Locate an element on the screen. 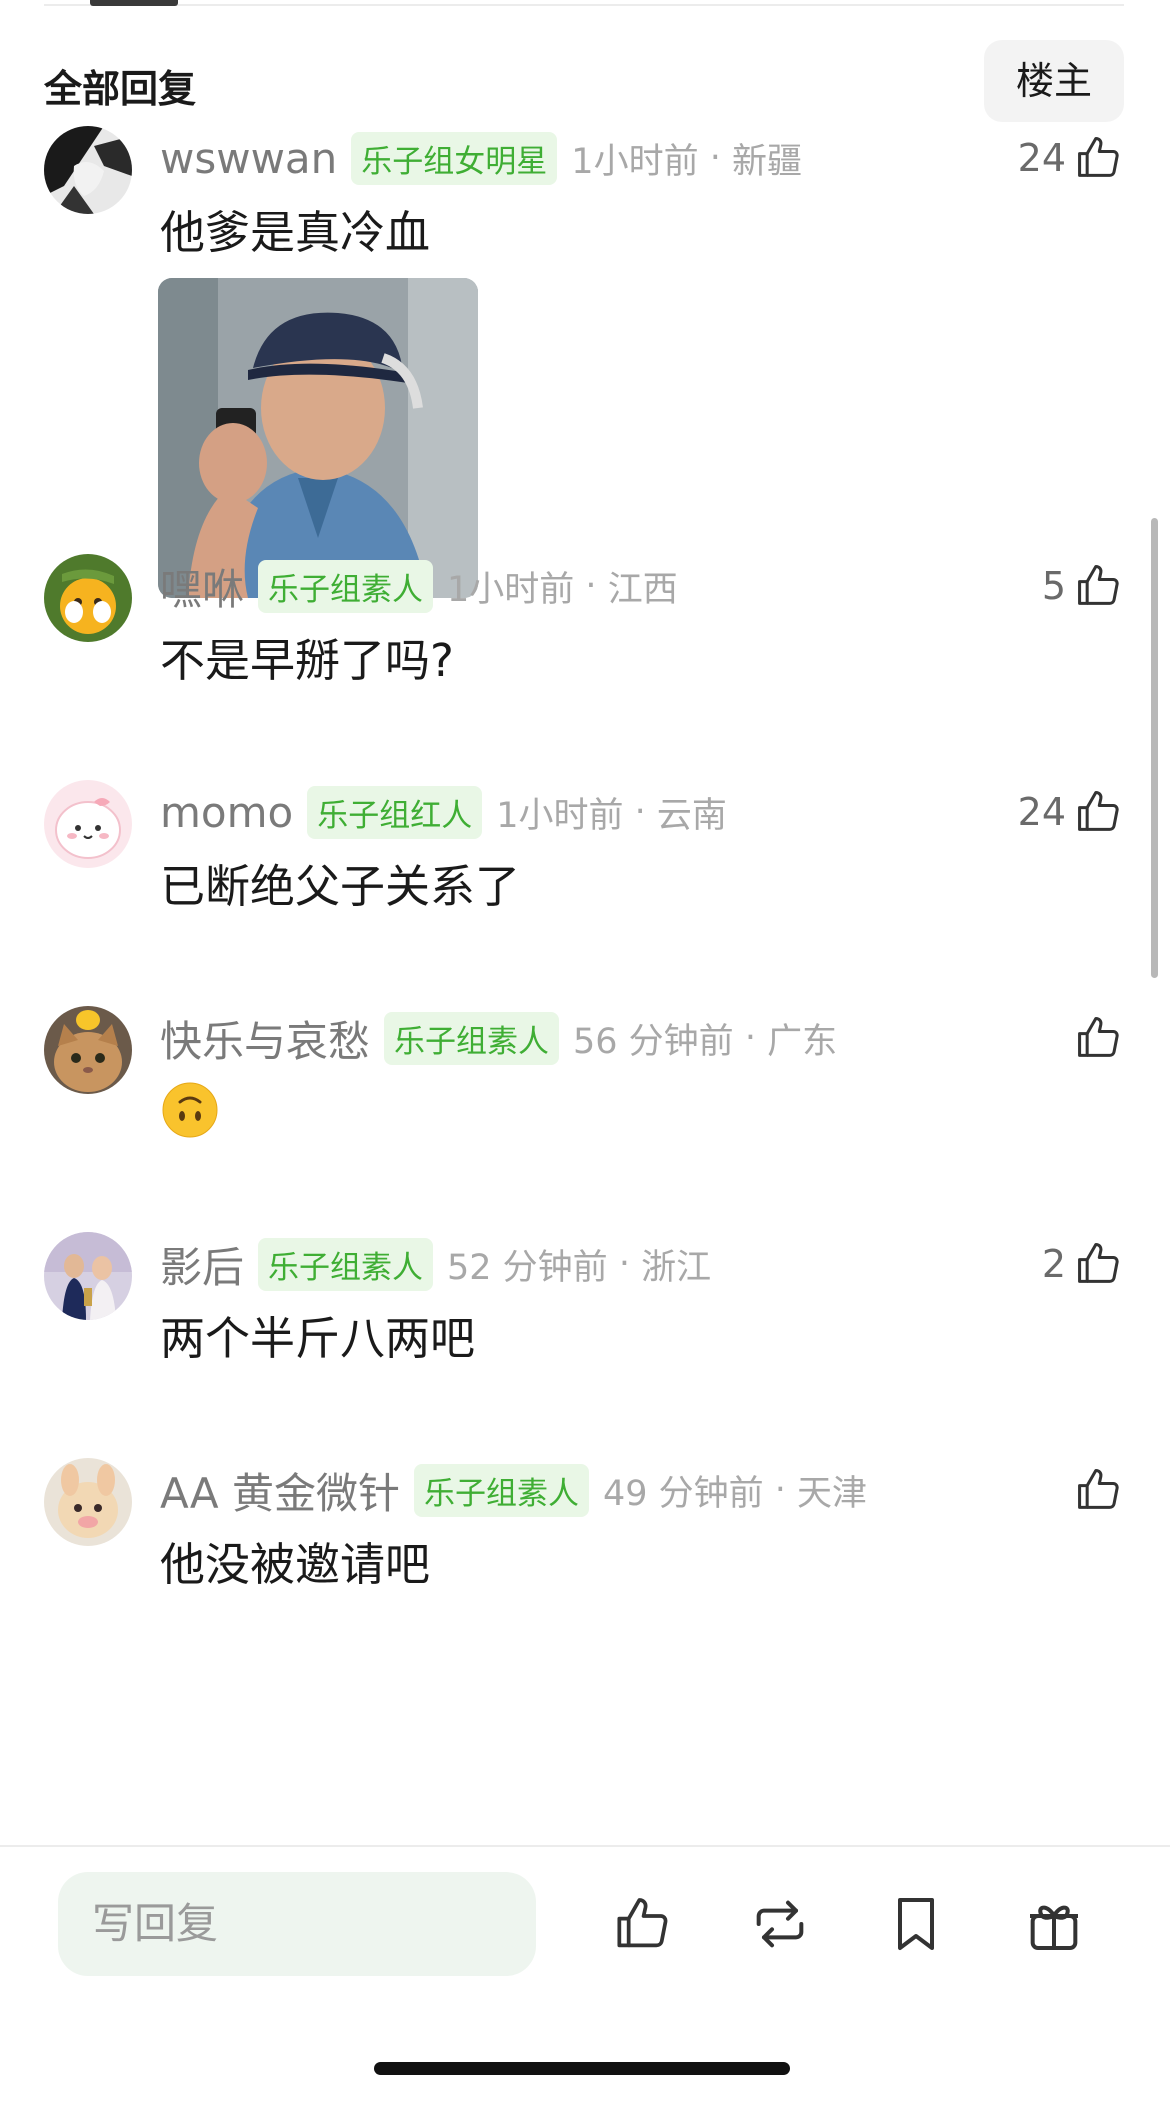  comment-location: 天津 is located at coordinates (832, 1493).